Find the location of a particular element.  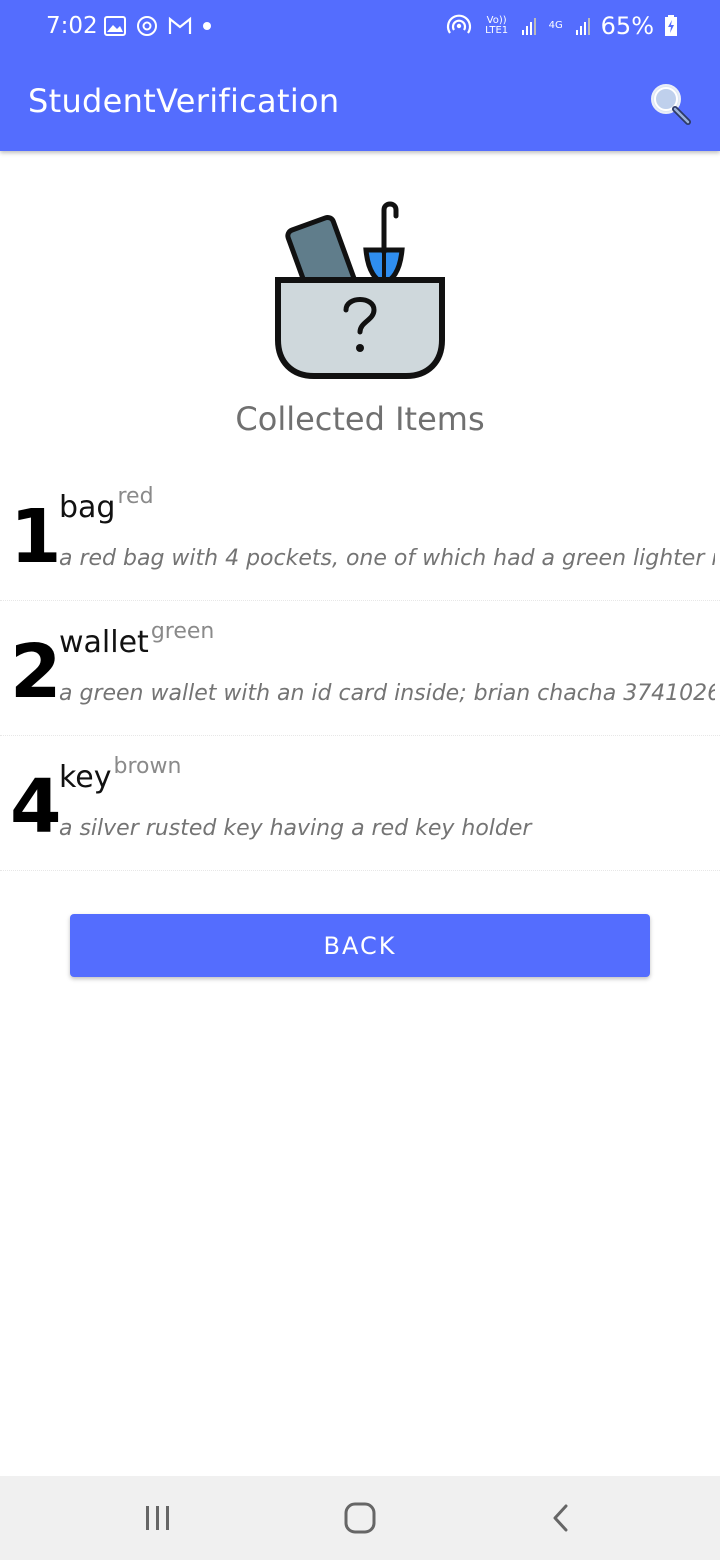

item-name: key is located at coordinates (85, 777).